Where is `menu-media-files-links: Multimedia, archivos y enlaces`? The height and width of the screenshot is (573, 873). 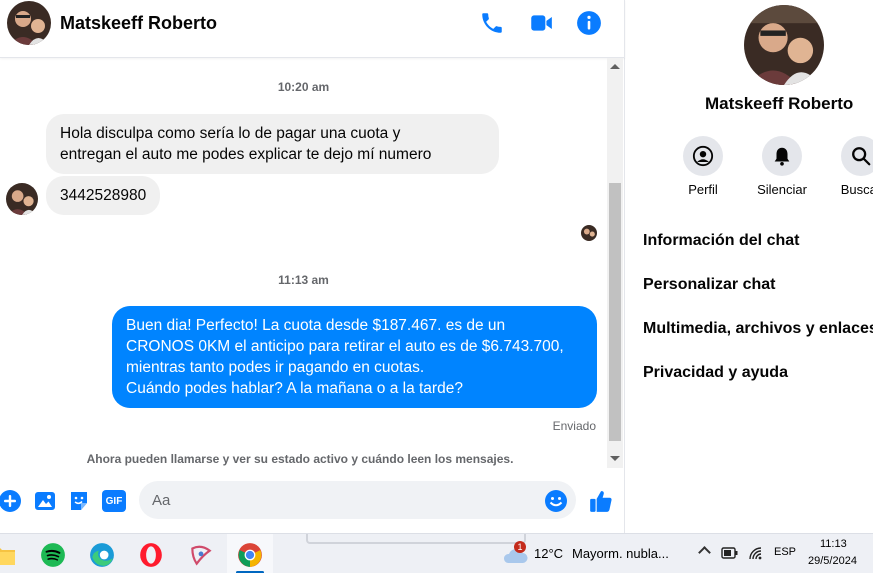
menu-media-files-links: Multimedia, archivos y enlaces is located at coordinates (758, 329).